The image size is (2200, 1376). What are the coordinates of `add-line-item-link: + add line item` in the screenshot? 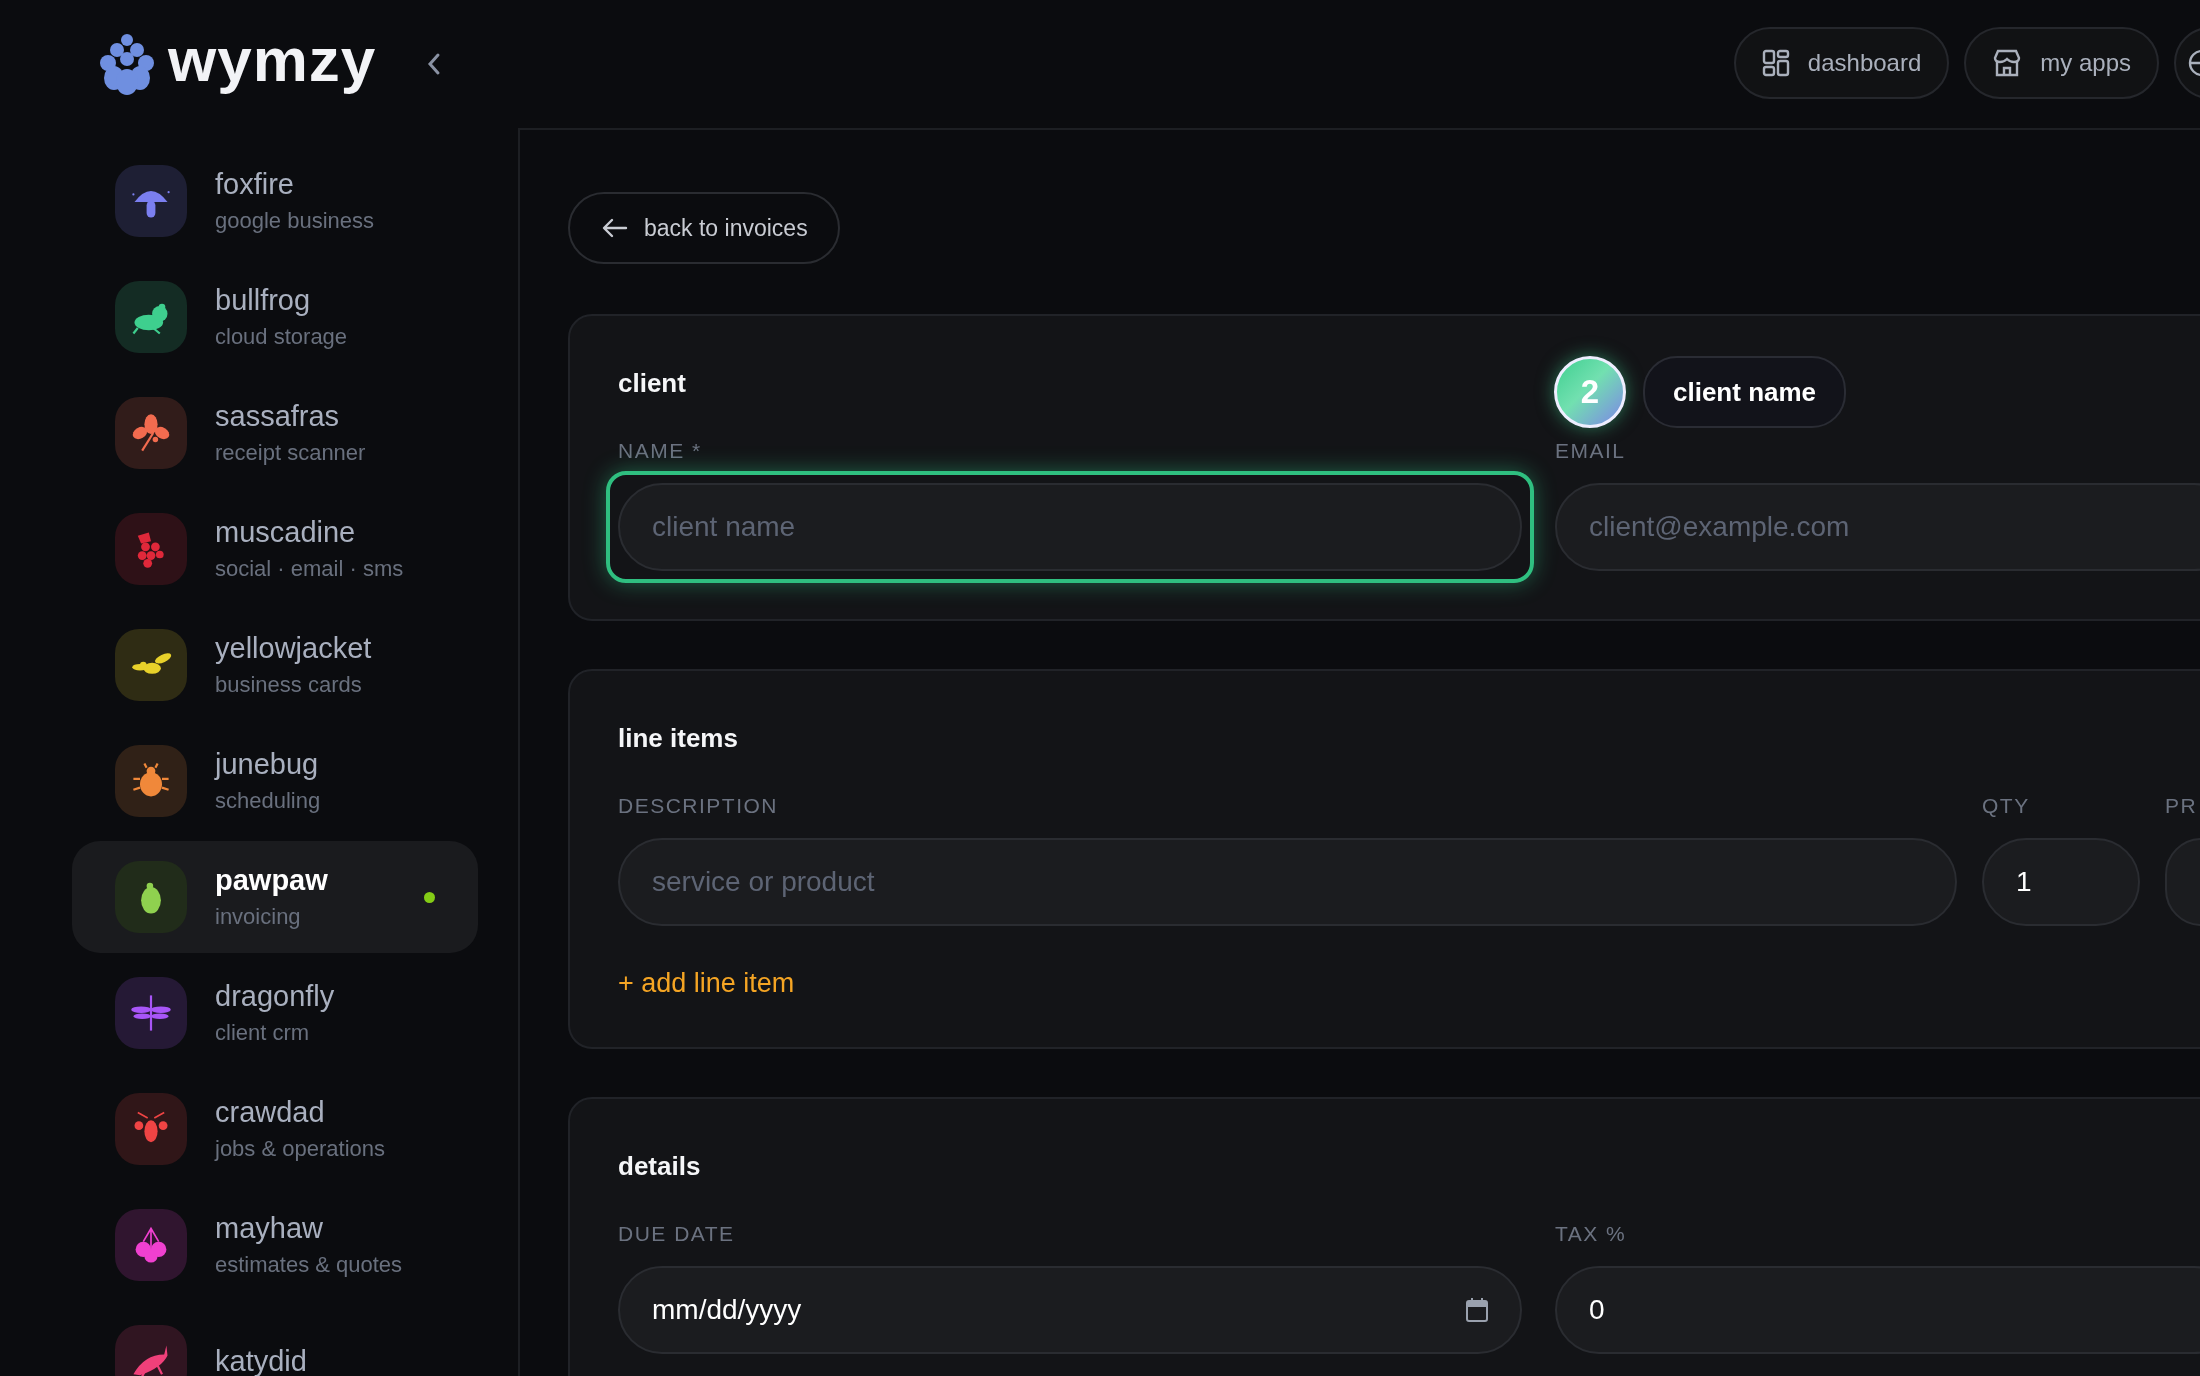 It's located at (706, 983).